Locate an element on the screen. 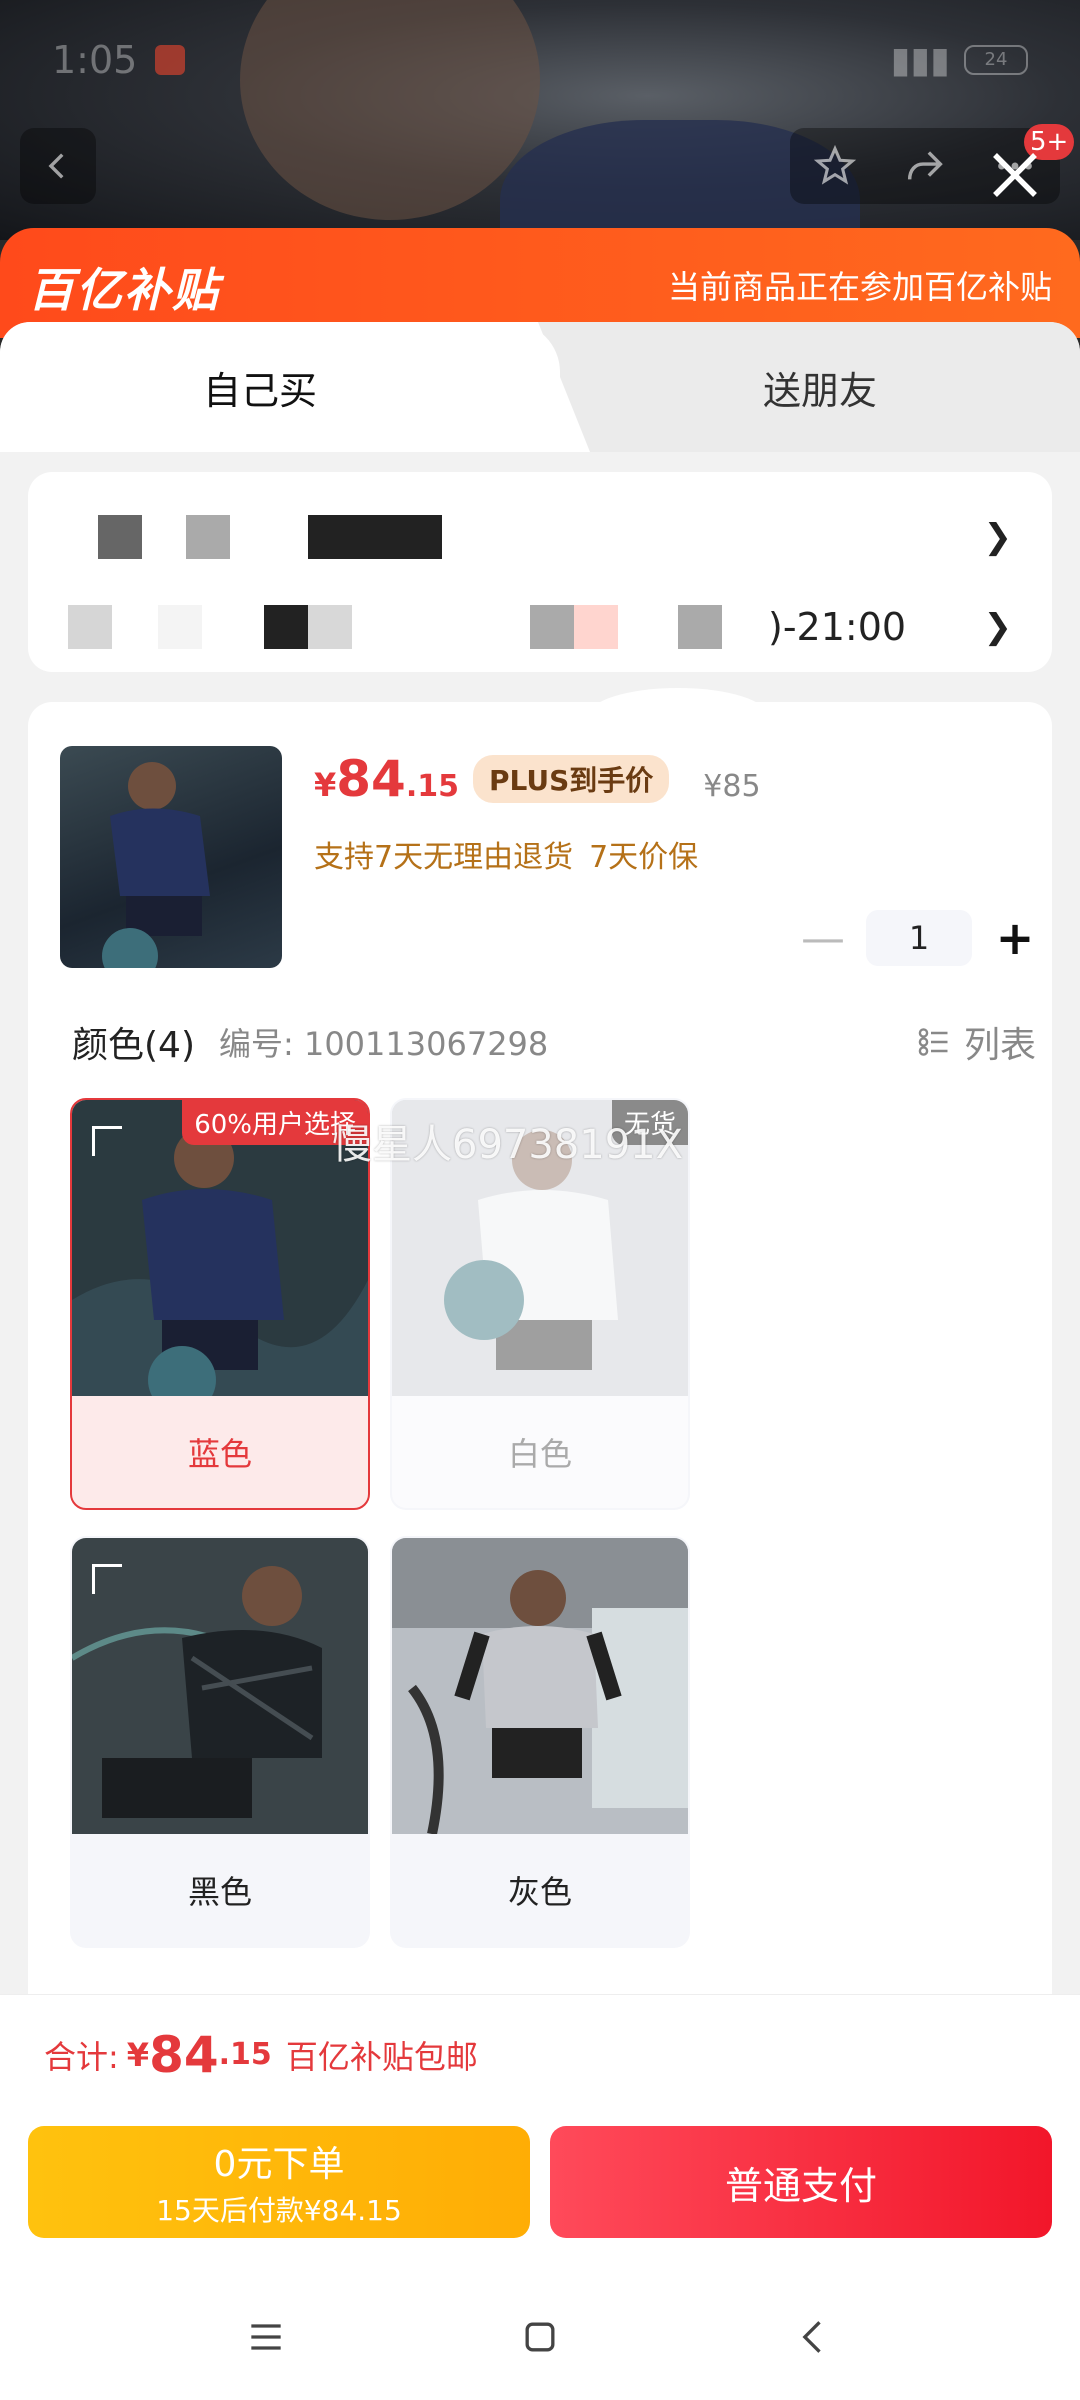 This screenshot has height=2400, width=1080. card-notch is located at coordinates (678, 702).